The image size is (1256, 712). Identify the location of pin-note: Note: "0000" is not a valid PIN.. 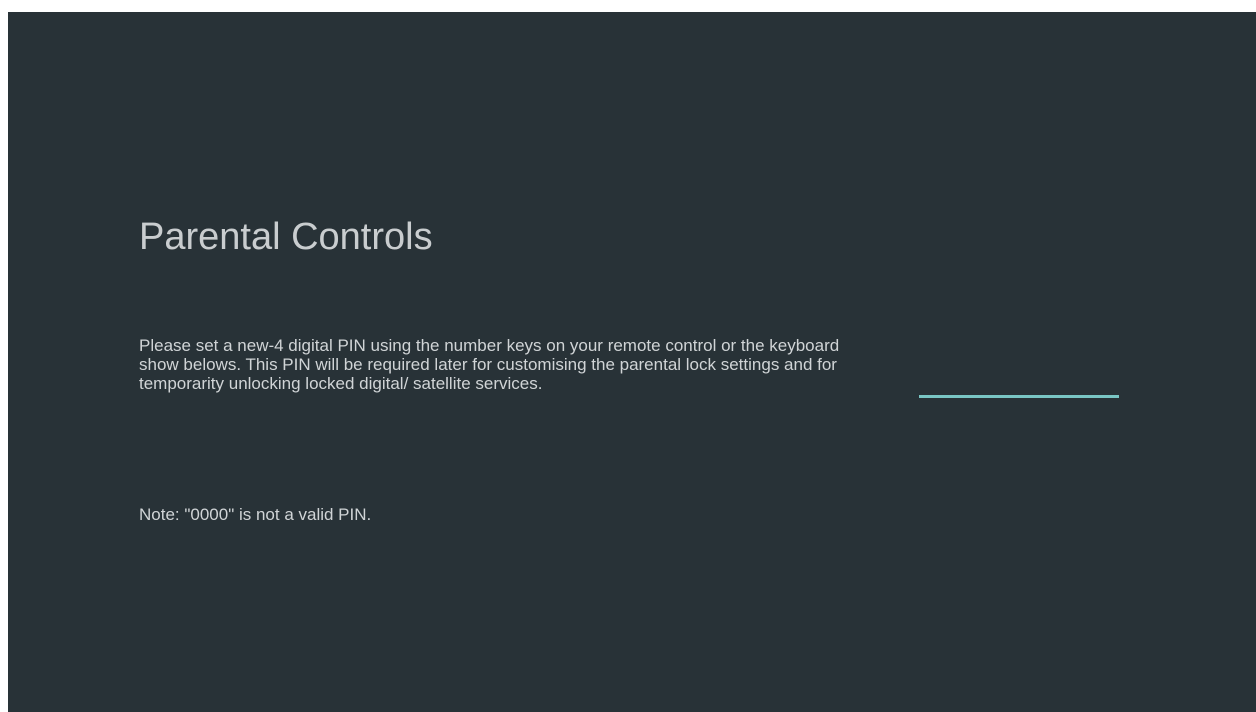
(255, 514).